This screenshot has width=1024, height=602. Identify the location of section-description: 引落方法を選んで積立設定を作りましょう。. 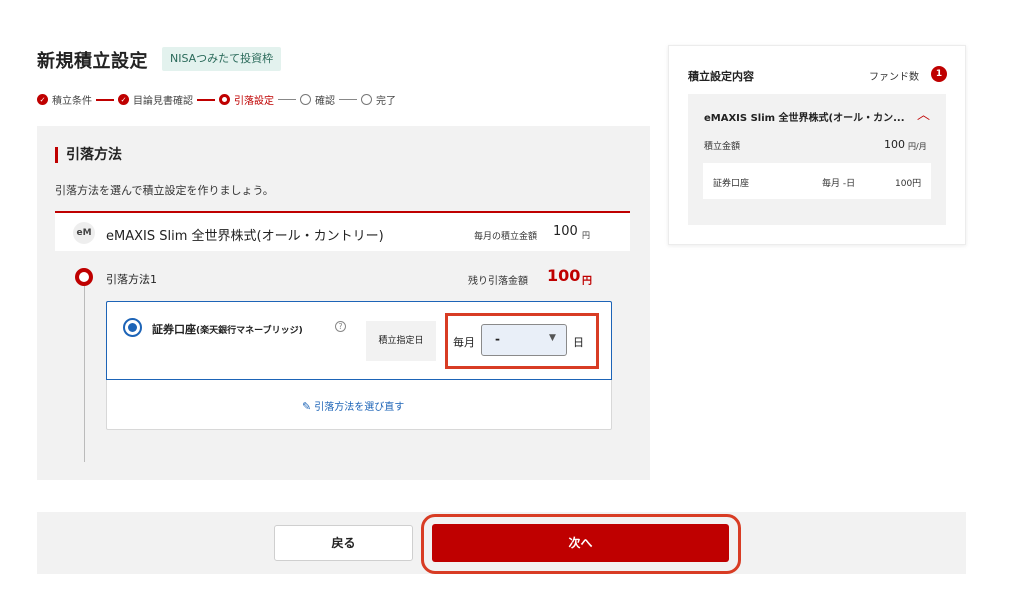
(164, 190).